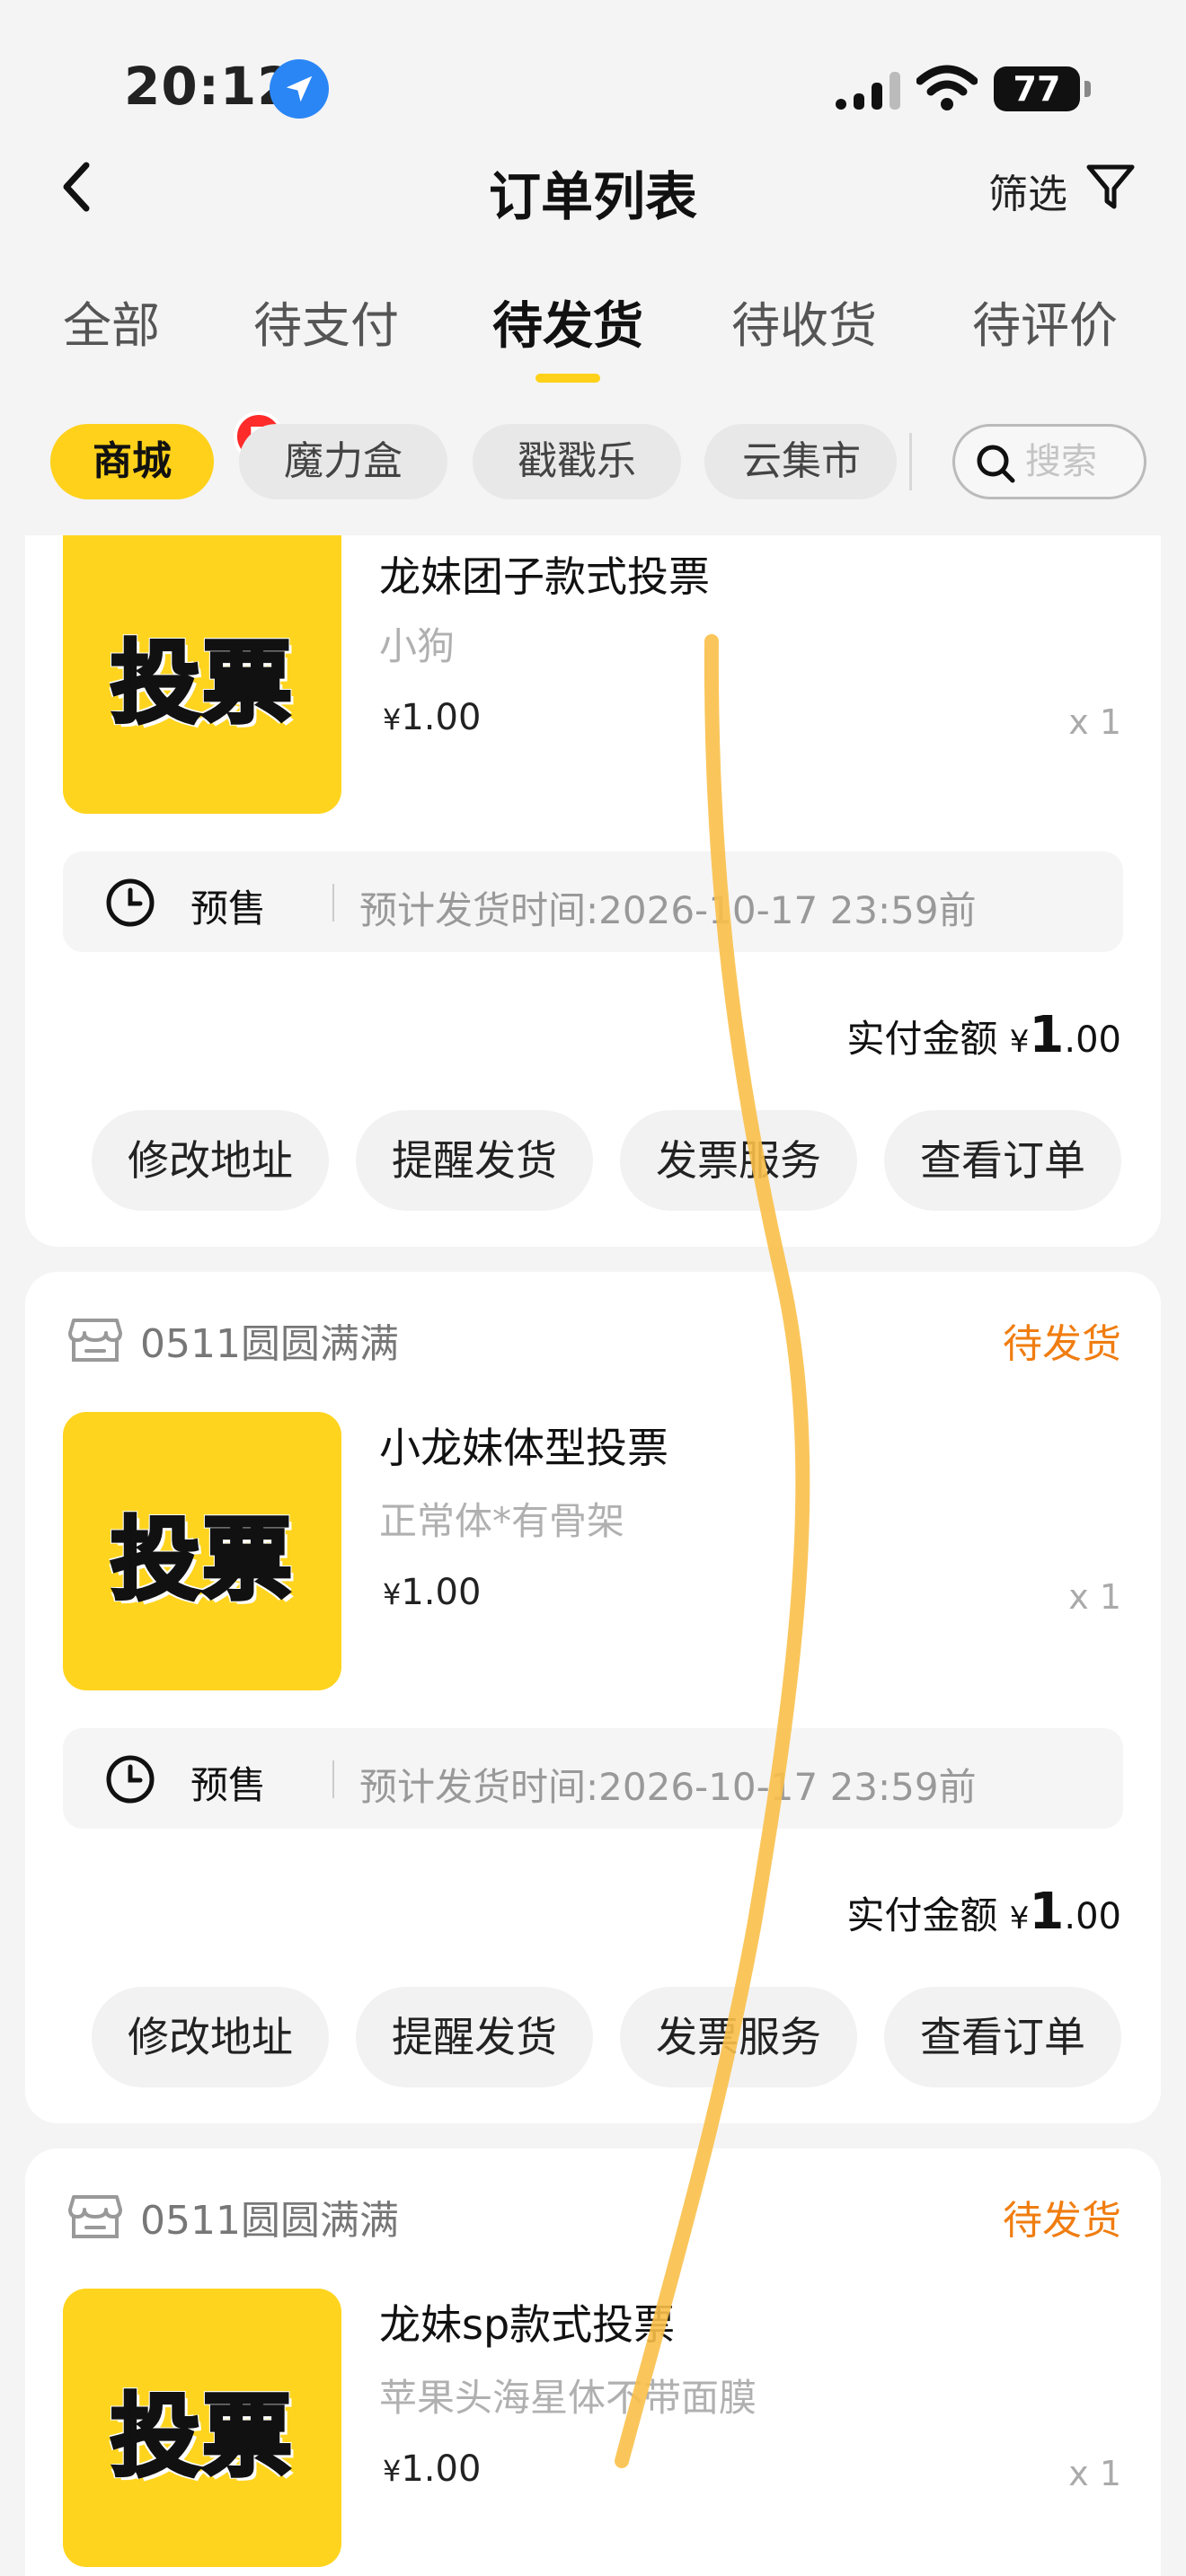 The image size is (1186, 2576). I want to click on wifi-icon, so click(947, 87).